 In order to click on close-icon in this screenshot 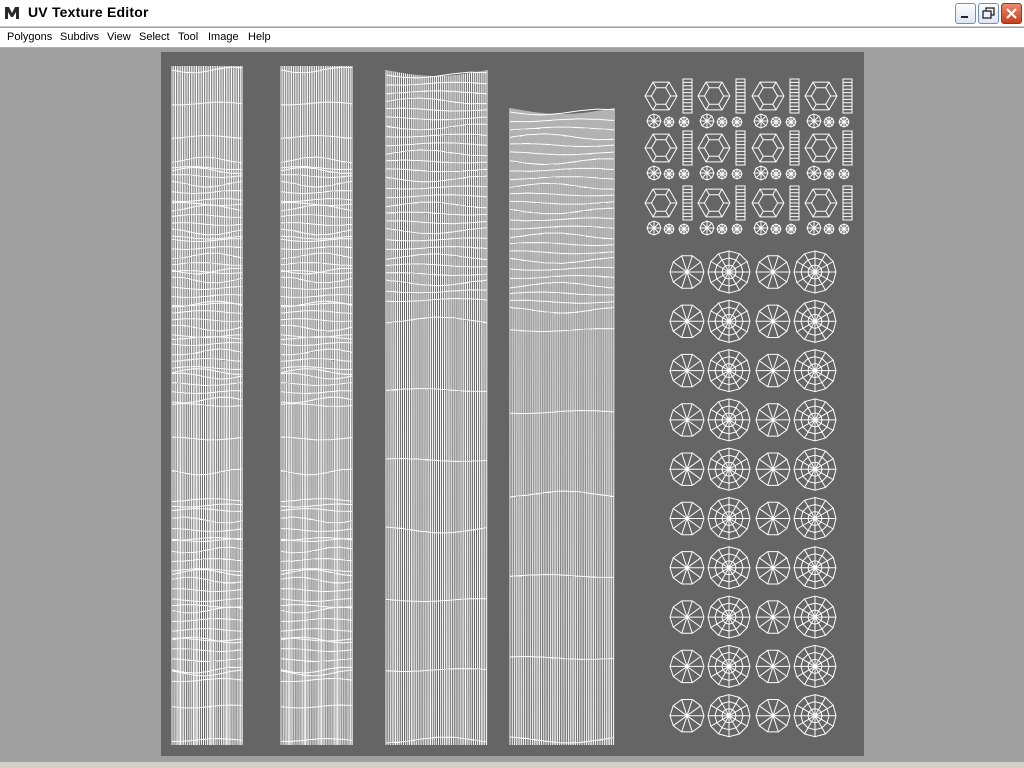, I will do `click(1011, 13)`.